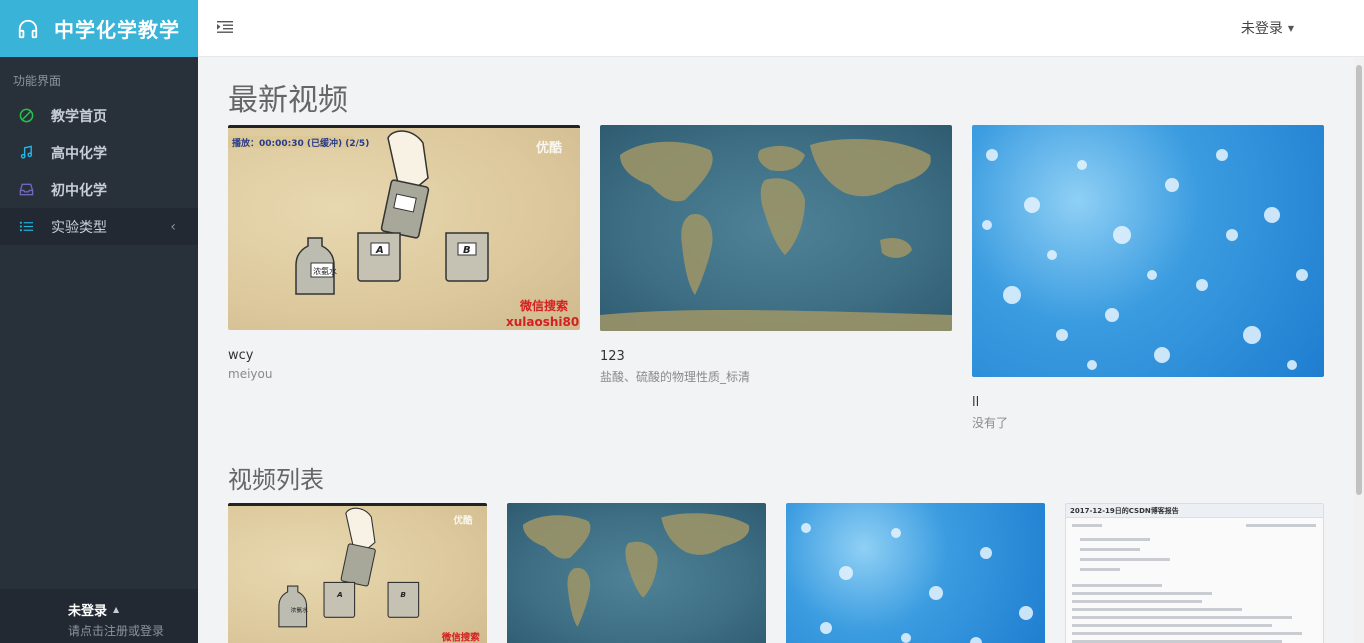  What do you see at coordinates (79, 190) in the screenshot?
I see `sidebar-item-label: 初中化学` at bounding box center [79, 190].